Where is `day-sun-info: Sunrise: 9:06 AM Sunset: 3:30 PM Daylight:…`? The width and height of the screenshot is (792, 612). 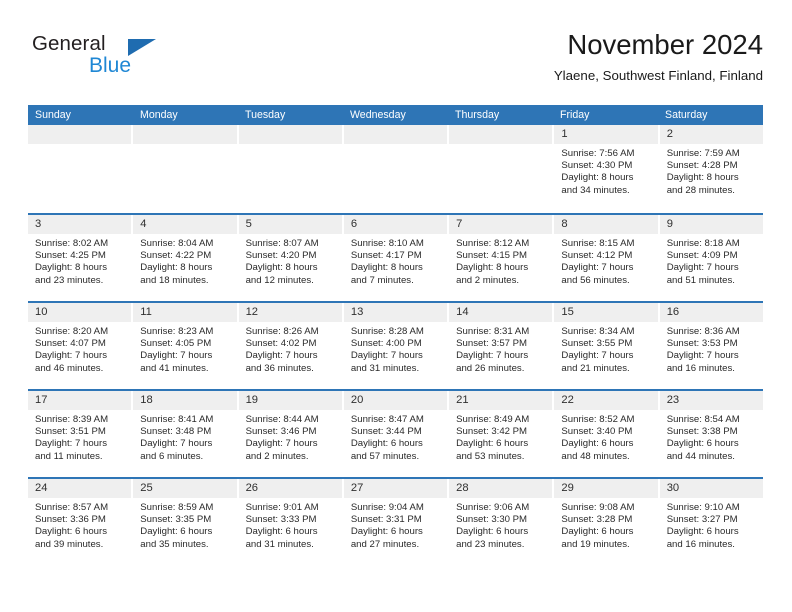 day-sun-info: Sunrise: 9:06 AM Sunset: 3:30 PM Daylight:… is located at coordinates (500, 524).